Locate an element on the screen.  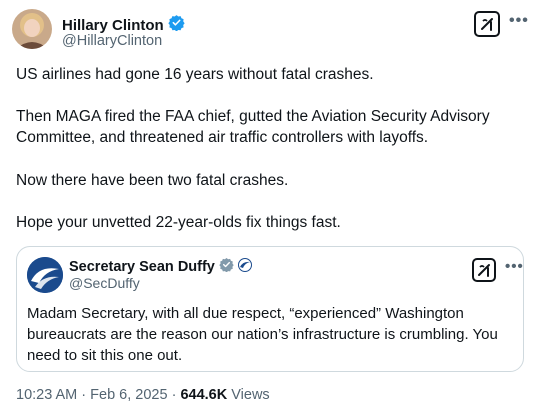
quote-verified-badge-icon is located at coordinates (226, 267).